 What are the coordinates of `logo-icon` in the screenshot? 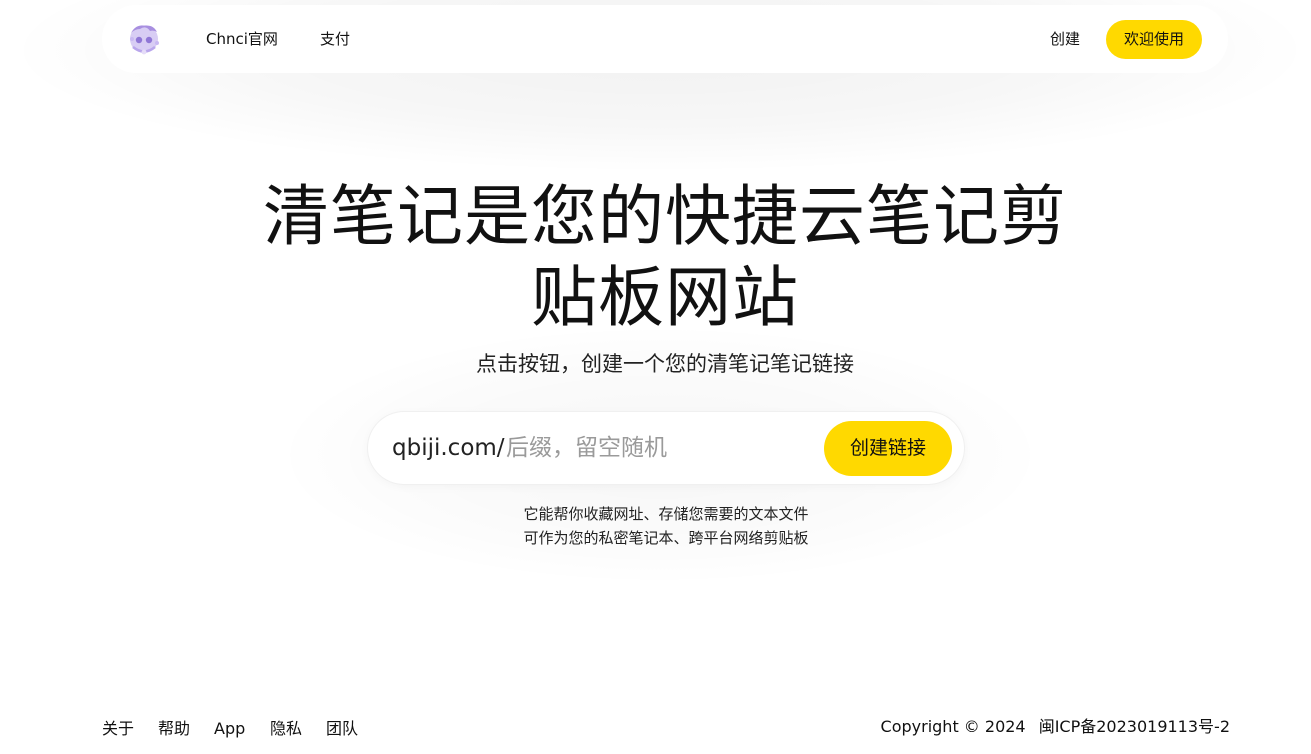 It's located at (144, 39).